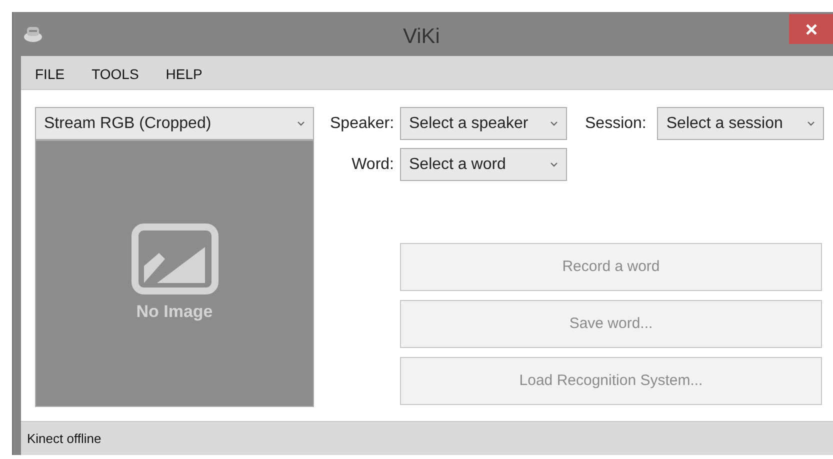 This screenshot has width=833, height=459. What do you see at coordinates (372, 164) in the screenshot?
I see `word-label: Word:` at bounding box center [372, 164].